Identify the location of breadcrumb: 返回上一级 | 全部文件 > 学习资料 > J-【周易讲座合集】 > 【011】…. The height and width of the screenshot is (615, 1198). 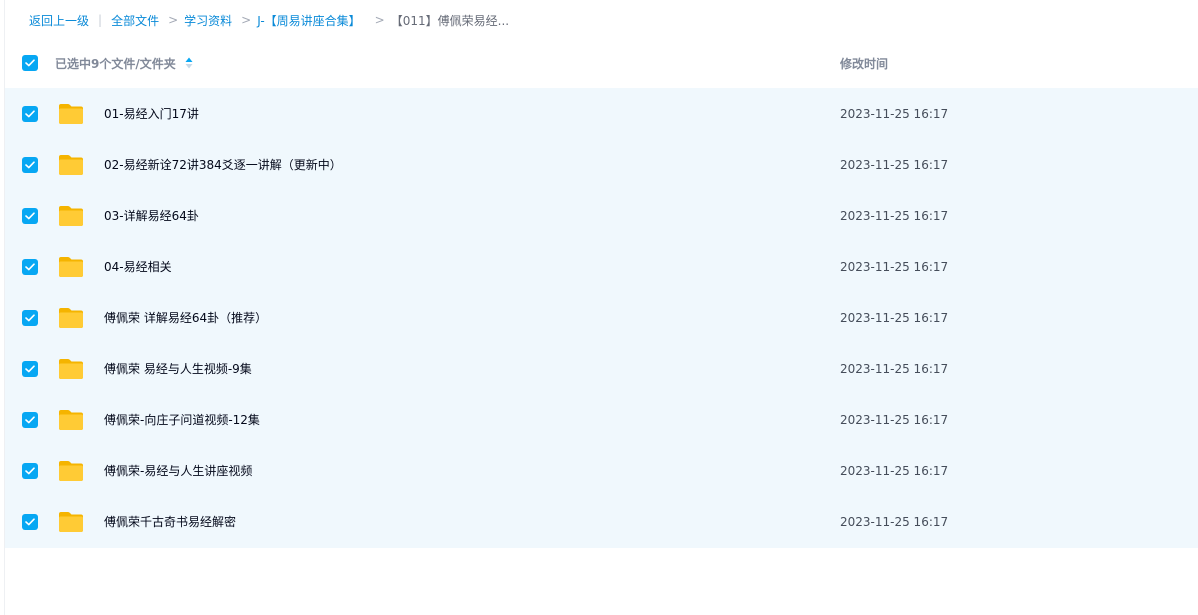
(269, 20).